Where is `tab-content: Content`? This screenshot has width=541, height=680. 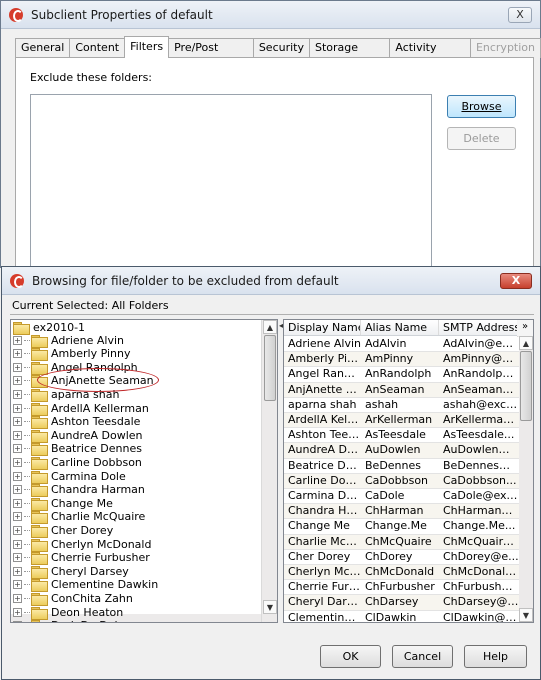 tab-content: Content is located at coordinates (97, 48).